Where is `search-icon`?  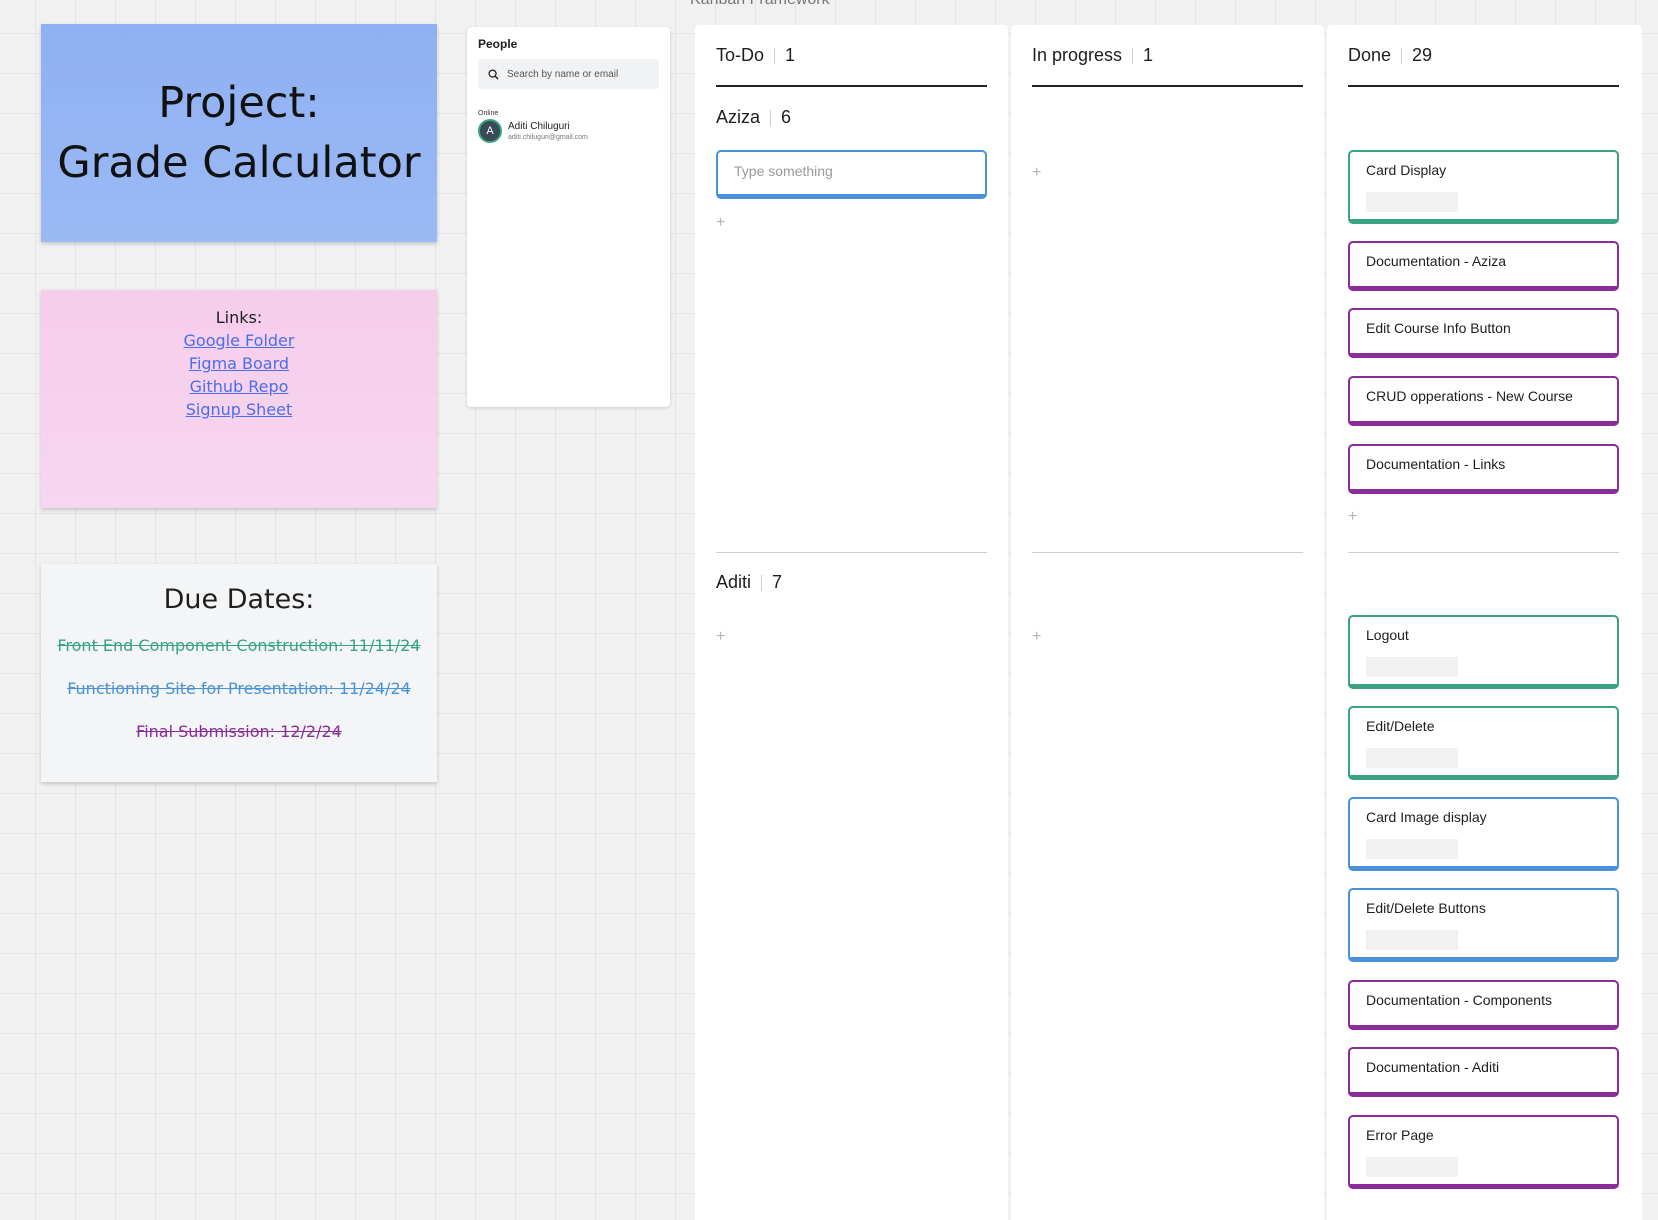
search-icon is located at coordinates (493, 74).